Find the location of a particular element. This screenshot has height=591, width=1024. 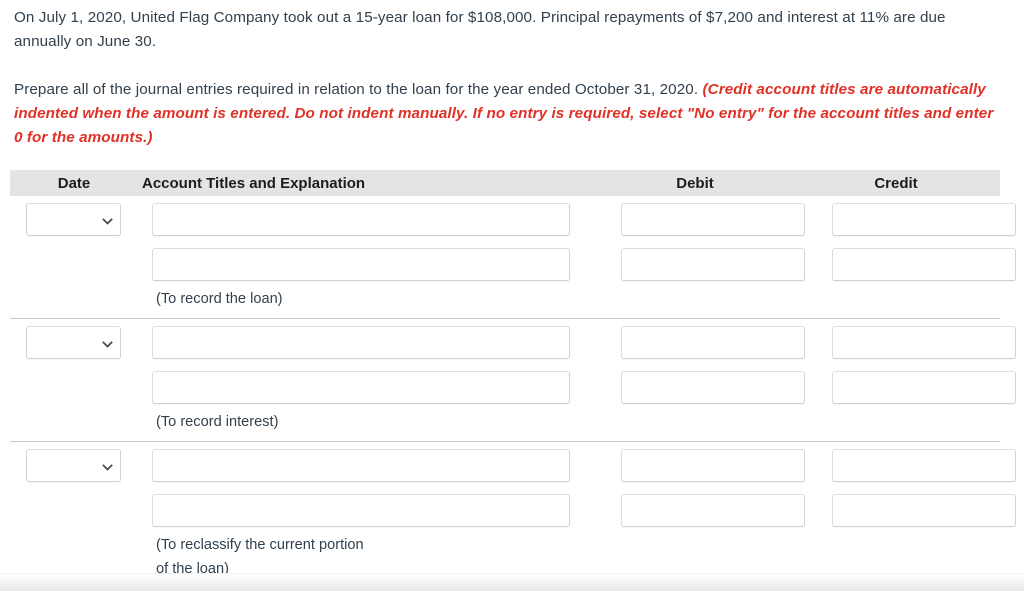

column-header-debit: Debit is located at coordinates (695, 183).